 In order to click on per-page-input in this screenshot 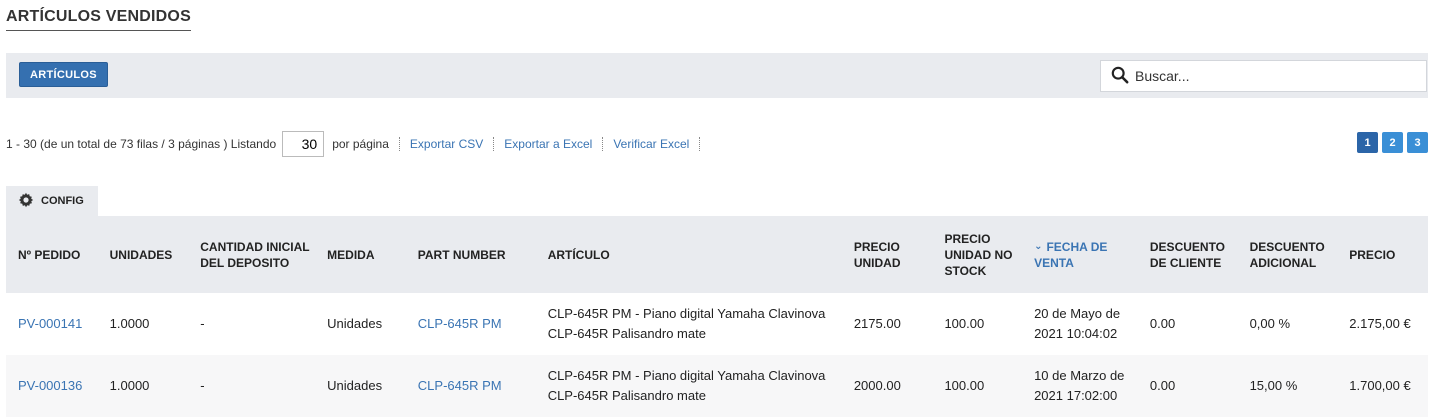, I will do `click(303, 144)`.